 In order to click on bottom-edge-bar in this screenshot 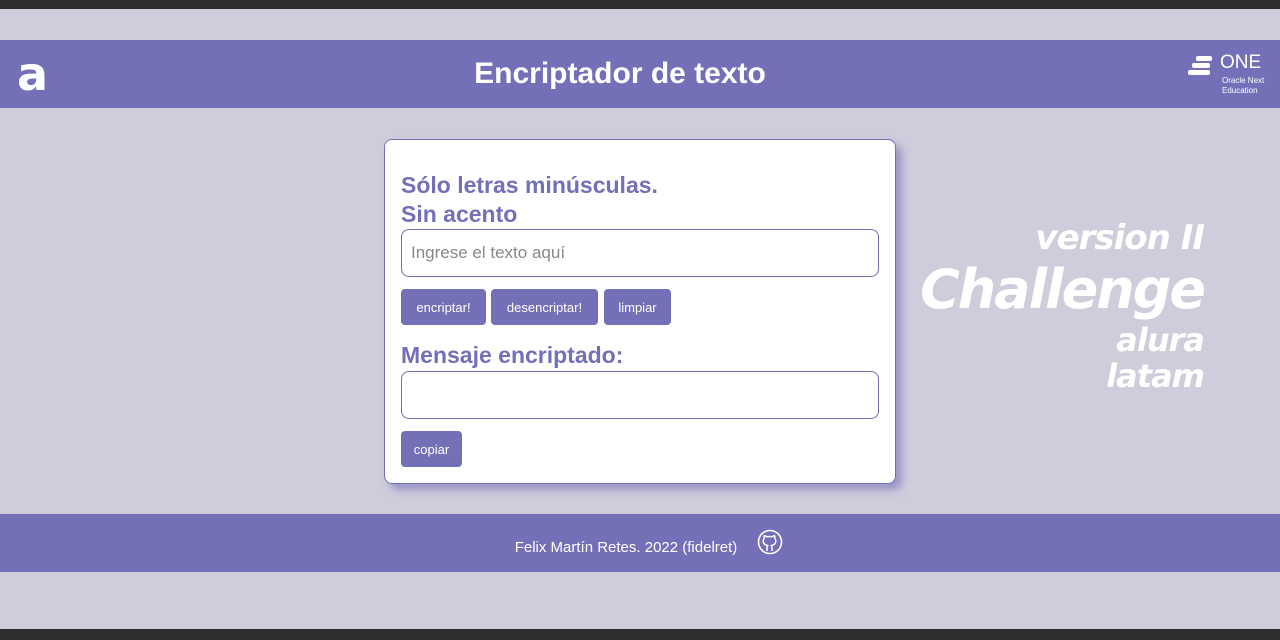, I will do `click(640, 634)`.